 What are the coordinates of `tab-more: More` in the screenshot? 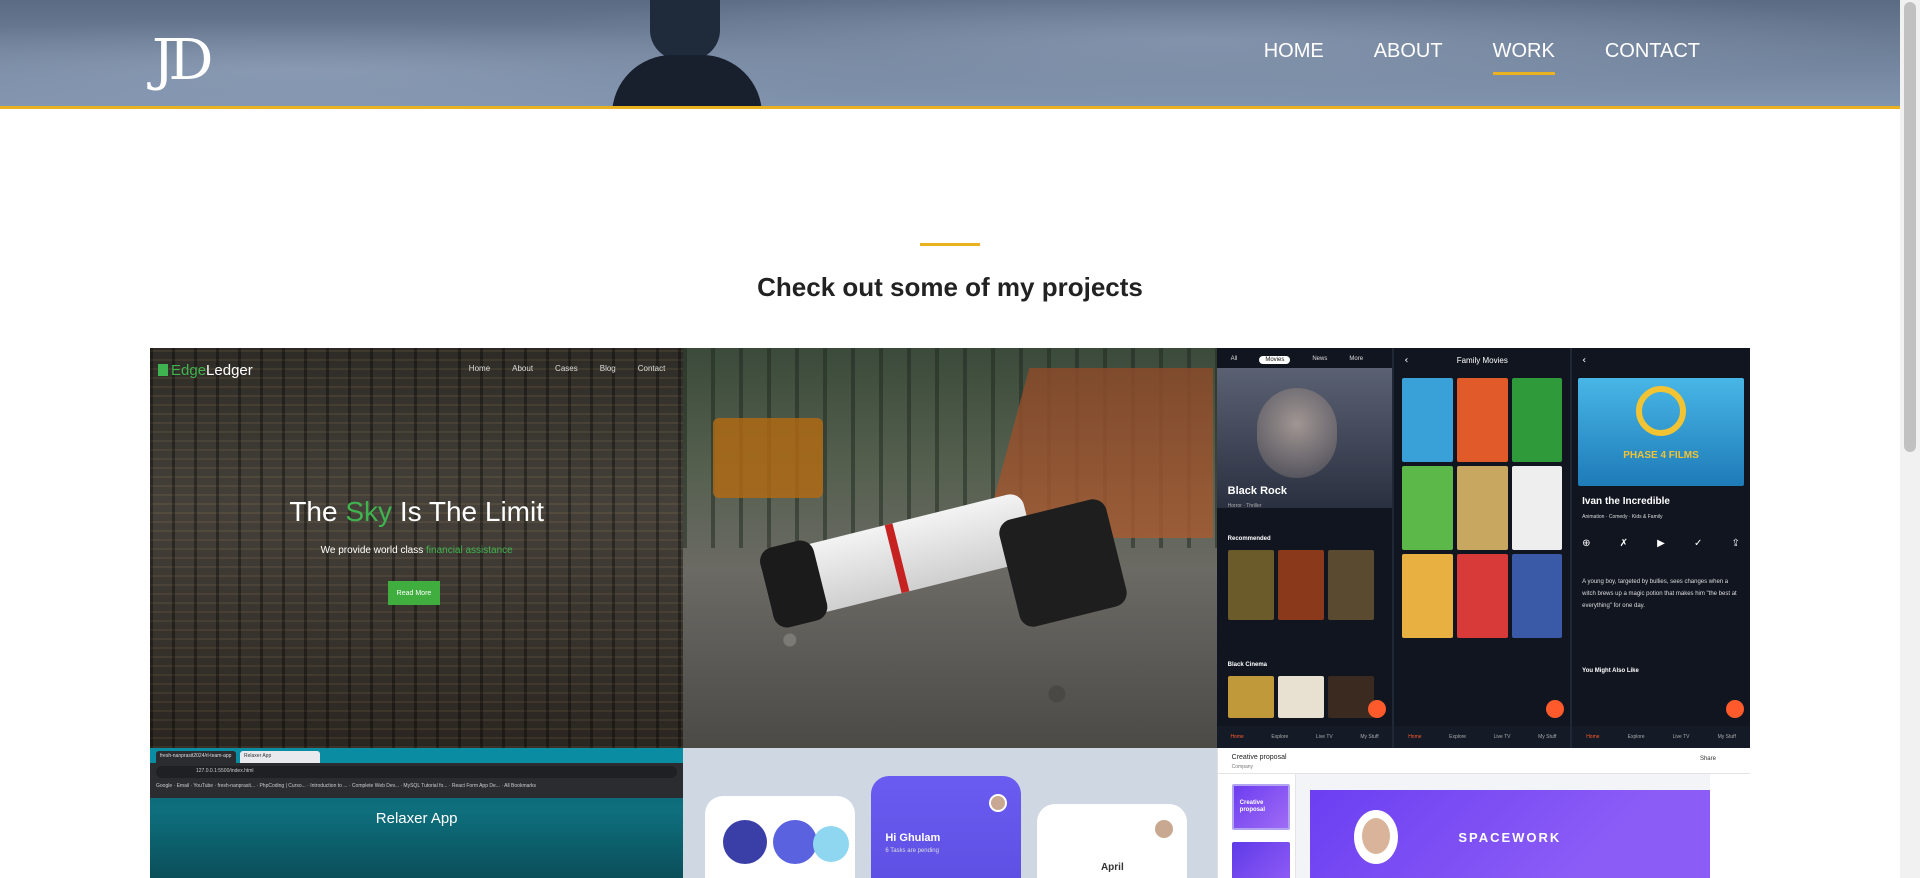 It's located at (1356, 359).